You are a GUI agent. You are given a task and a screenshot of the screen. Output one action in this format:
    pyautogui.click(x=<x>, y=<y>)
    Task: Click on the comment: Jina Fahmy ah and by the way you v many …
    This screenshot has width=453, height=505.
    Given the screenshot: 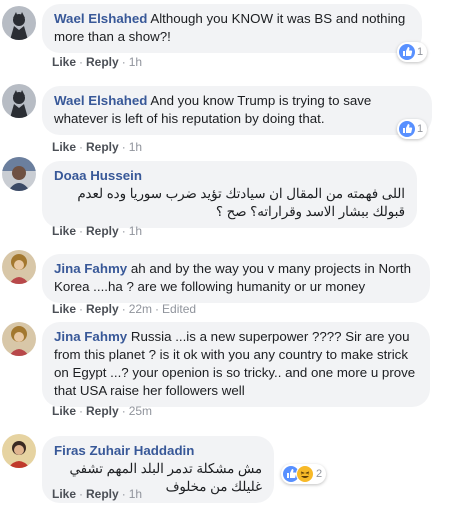 What is the action you would take?
    pyautogui.click(x=226, y=285)
    